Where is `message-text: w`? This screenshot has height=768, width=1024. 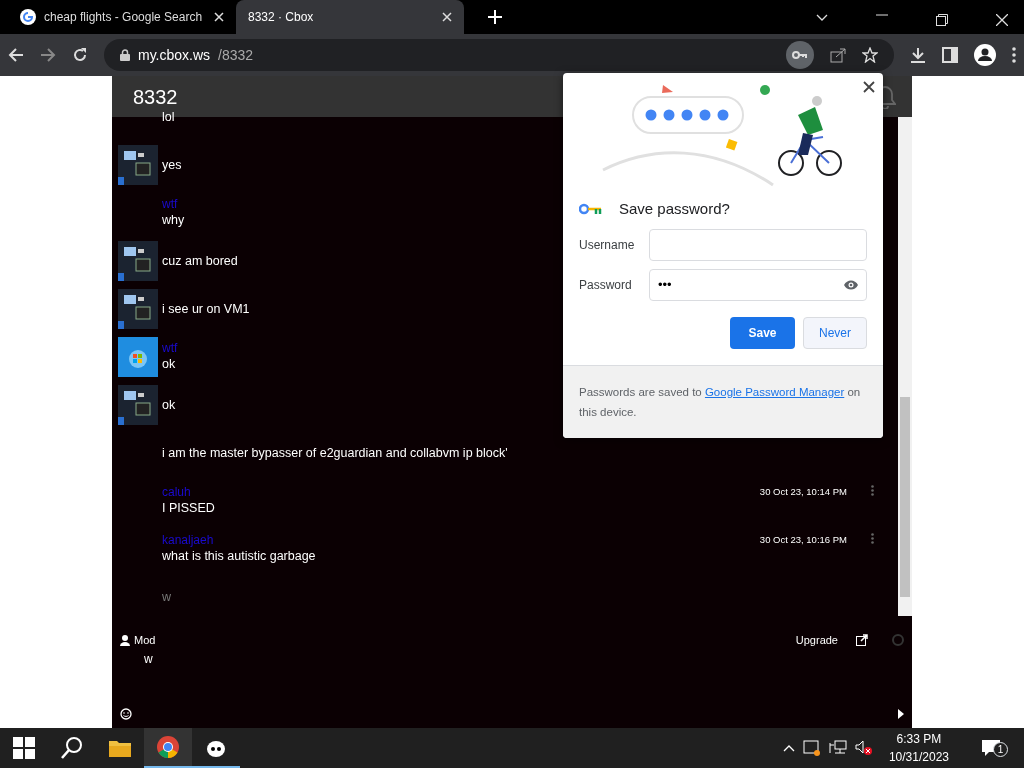
message-text: w is located at coordinates (167, 597).